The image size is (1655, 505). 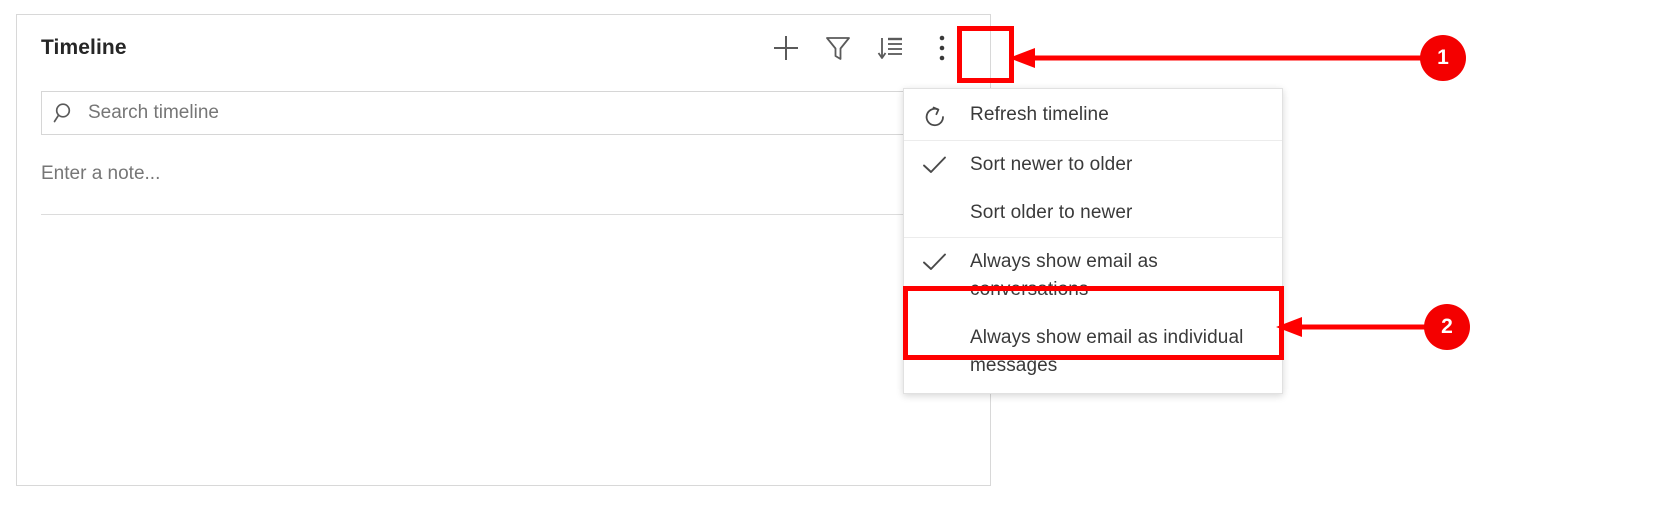 I want to click on menu-group-sort: Sort newer to older Sort older to newer, so click(x=1093, y=188).